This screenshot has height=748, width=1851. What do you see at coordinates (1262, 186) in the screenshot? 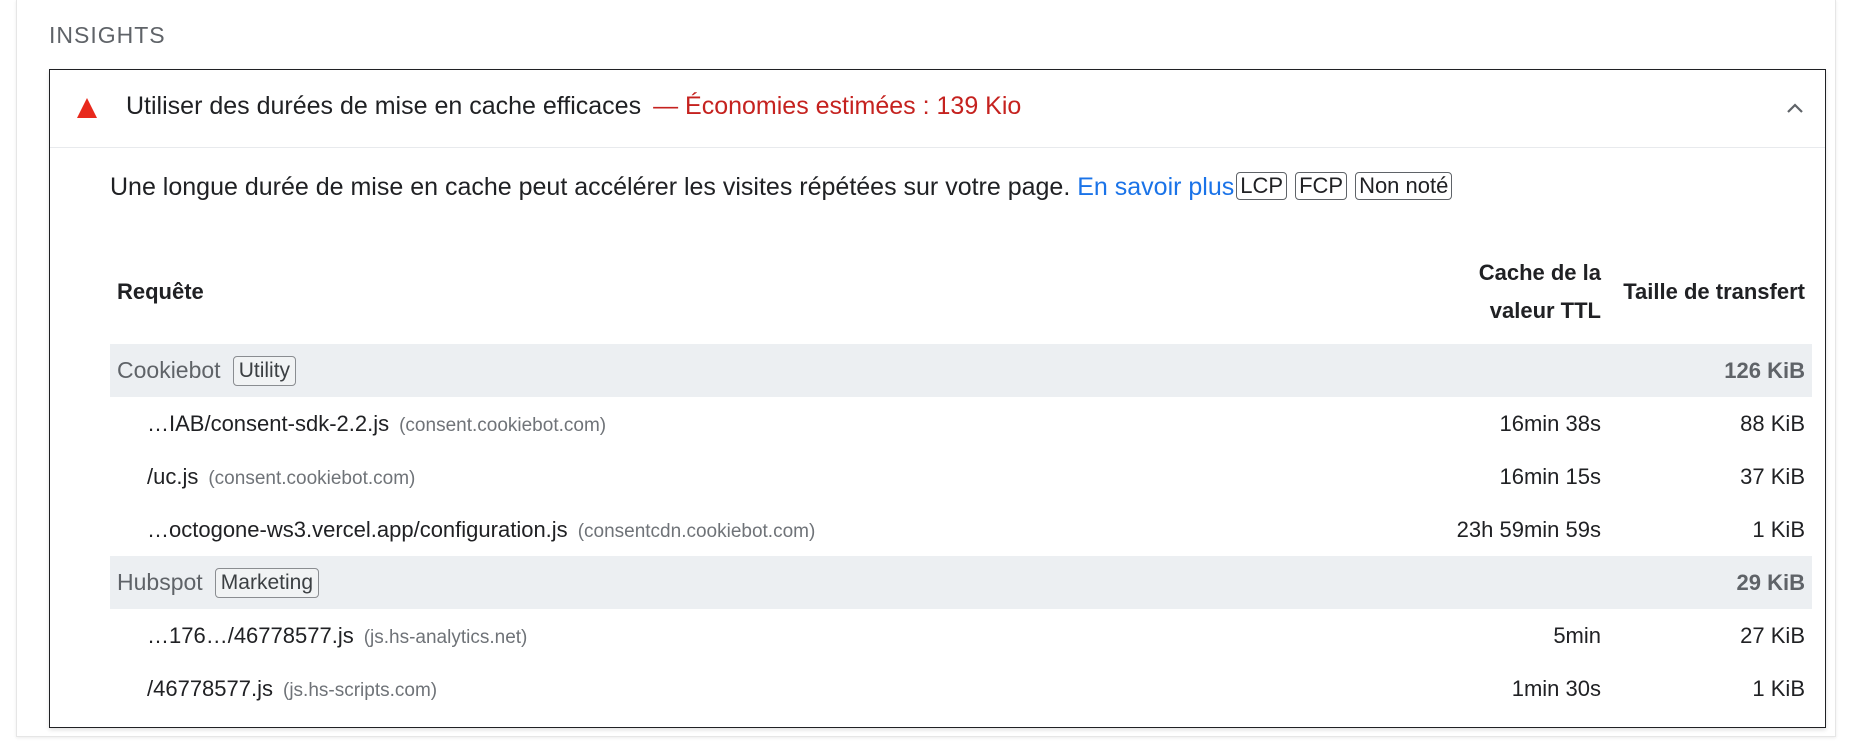
I see `tag-lcp: LCP` at bounding box center [1262, 186].